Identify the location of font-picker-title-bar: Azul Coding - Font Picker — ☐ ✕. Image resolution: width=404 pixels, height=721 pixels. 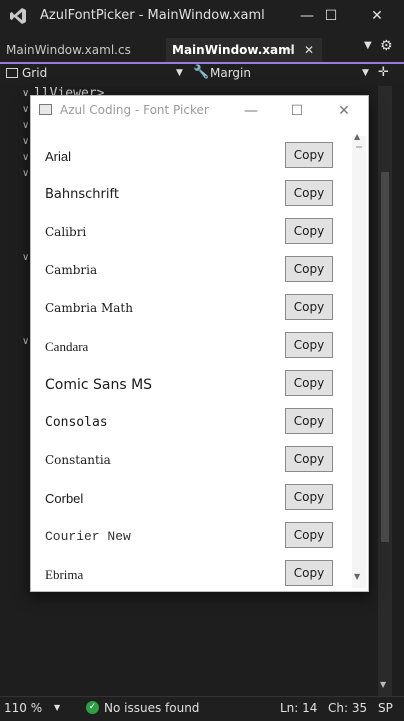
(199, 111).